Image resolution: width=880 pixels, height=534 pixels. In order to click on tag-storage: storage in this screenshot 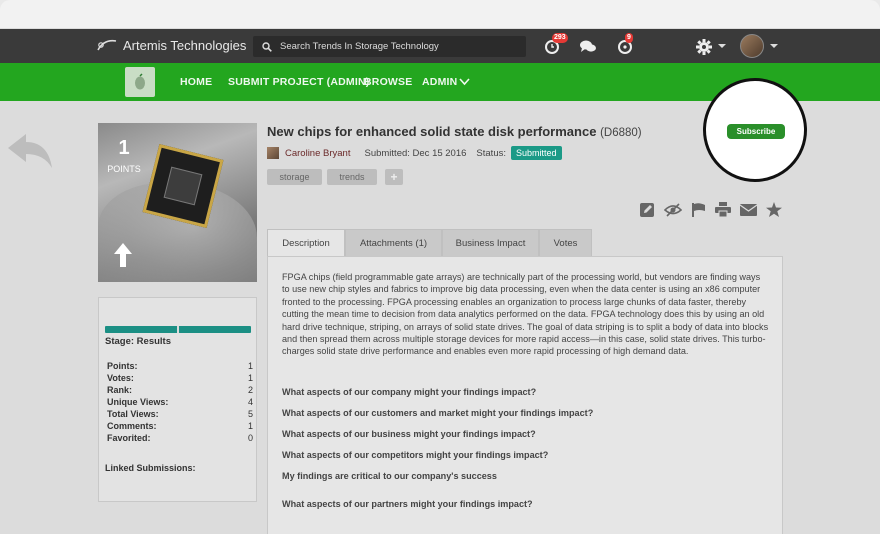, I will do `click(294, 177)`.